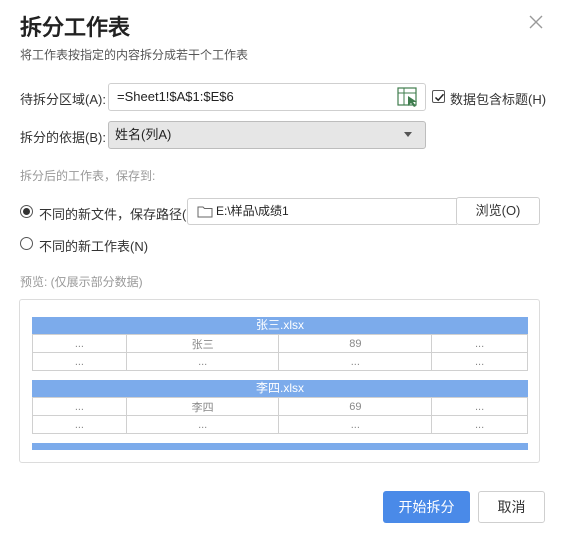 This screenshot has height=538, width=564. I want to click on radio-new-file-label: 不同的新文件，保存路径(P), so click(119, 214).